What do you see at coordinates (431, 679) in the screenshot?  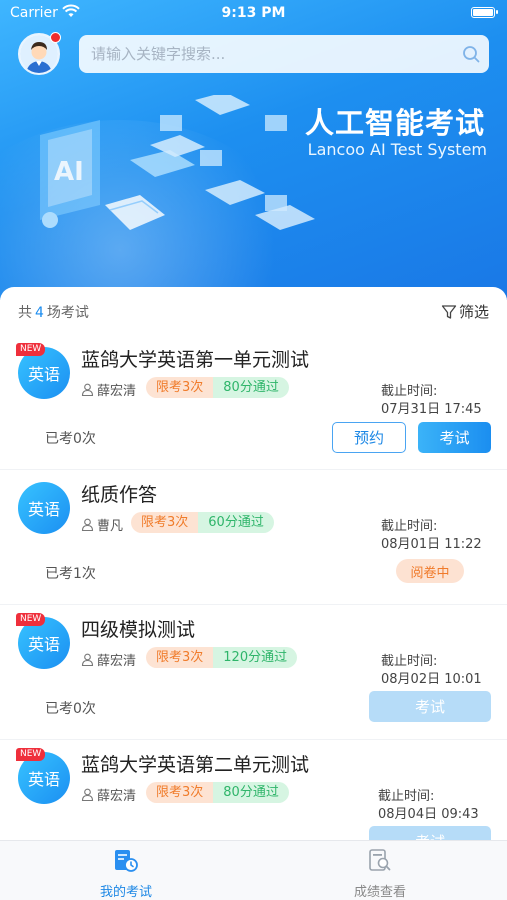 I see `deadline-value: 08月02日 10:01` at bounding box center [431, 679].